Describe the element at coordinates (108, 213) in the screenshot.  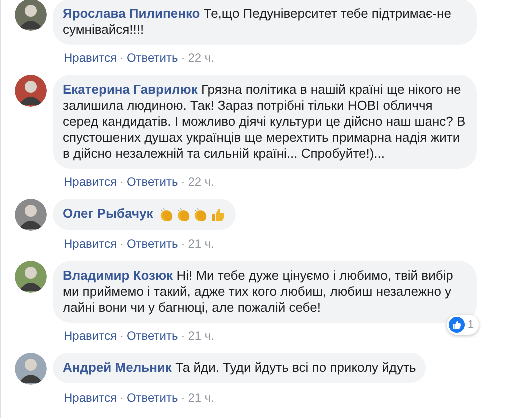
I see `author-link: Олег Рыбачук` at that location.